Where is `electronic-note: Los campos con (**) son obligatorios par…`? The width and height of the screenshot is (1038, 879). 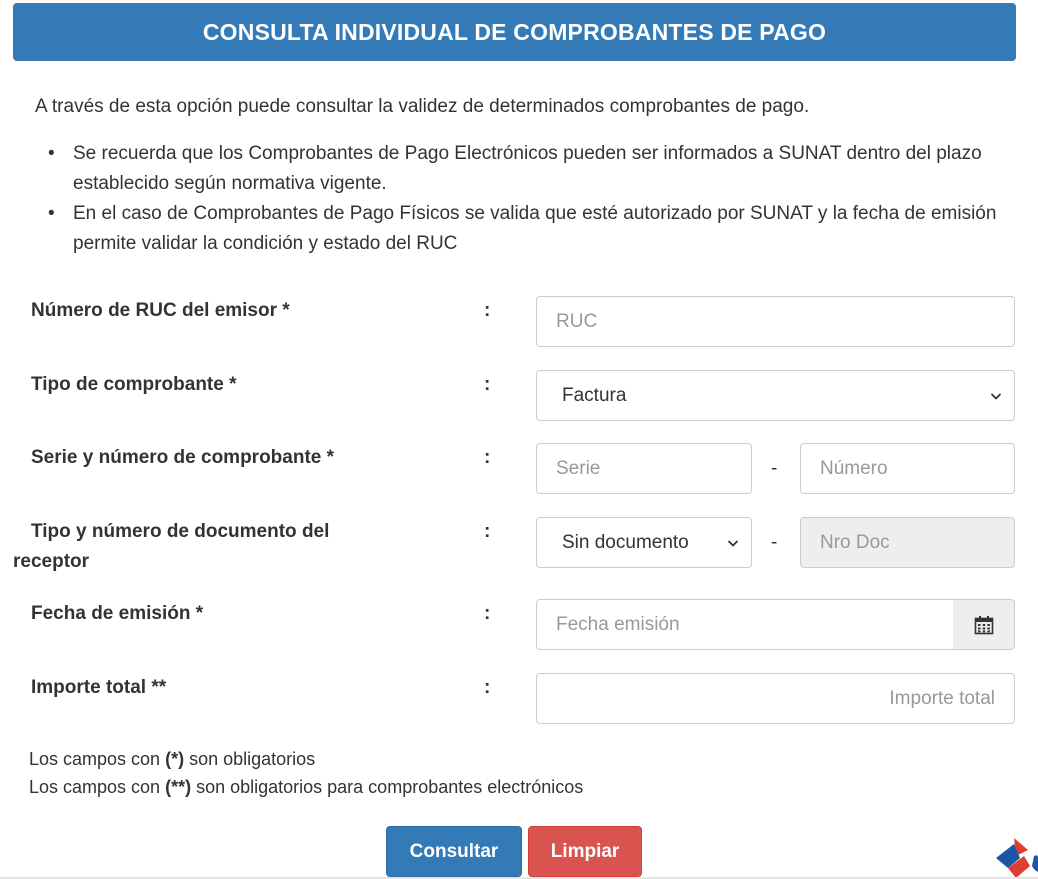
electronic-note: Los campos con (**) son obligatorios par… is located at coordinates (306, 787).